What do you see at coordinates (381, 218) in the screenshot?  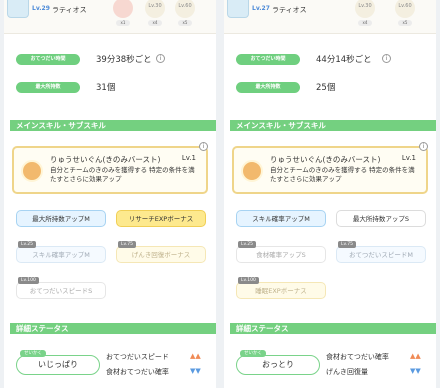 I see `subskill-2: 最大所持数アップS` at bounding box center [381, 218].